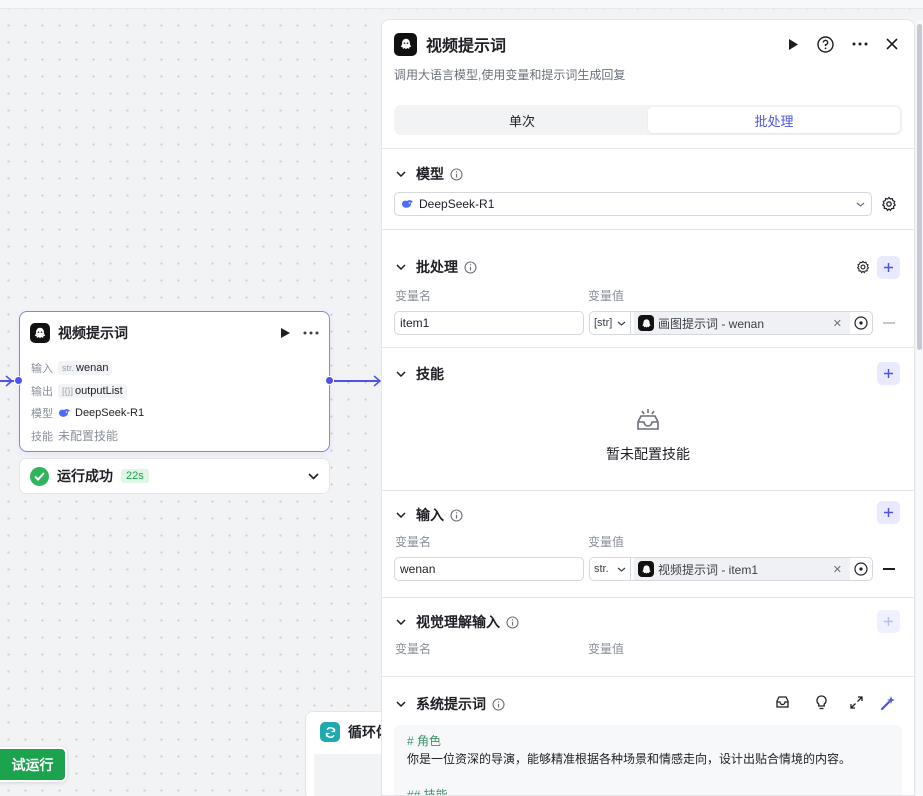 The width and height of the screenshot is (923, 796). What do you see at coordinates (888, 267) in the screenshot?
I see `add-batch-variable-button` at bounding box center [888, 267].